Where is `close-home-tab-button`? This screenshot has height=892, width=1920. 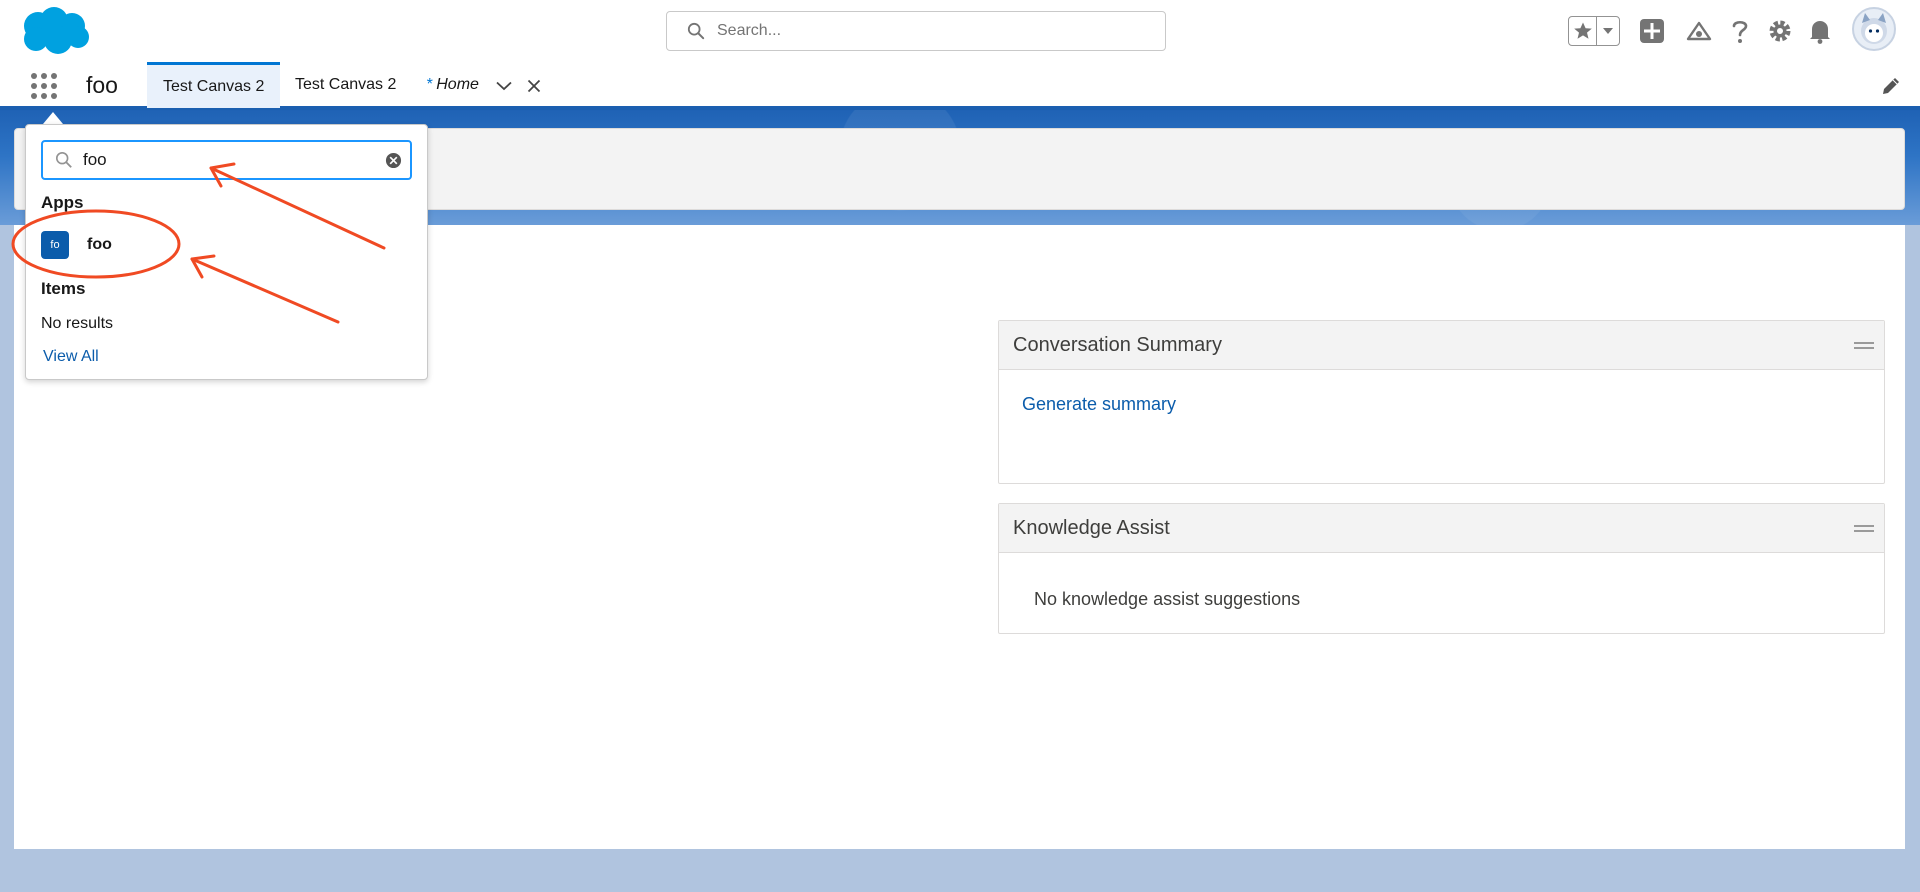
close-home-tab-button is located at coordinates (534, 86).